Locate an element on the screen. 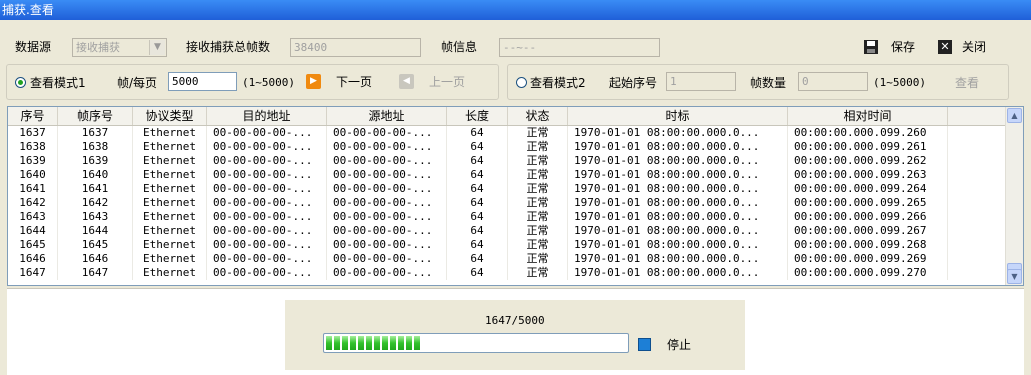 The width and height of the screenshot is (1031, 375). cell-frame-seq: 1645 is located at coordinates (95, 245).